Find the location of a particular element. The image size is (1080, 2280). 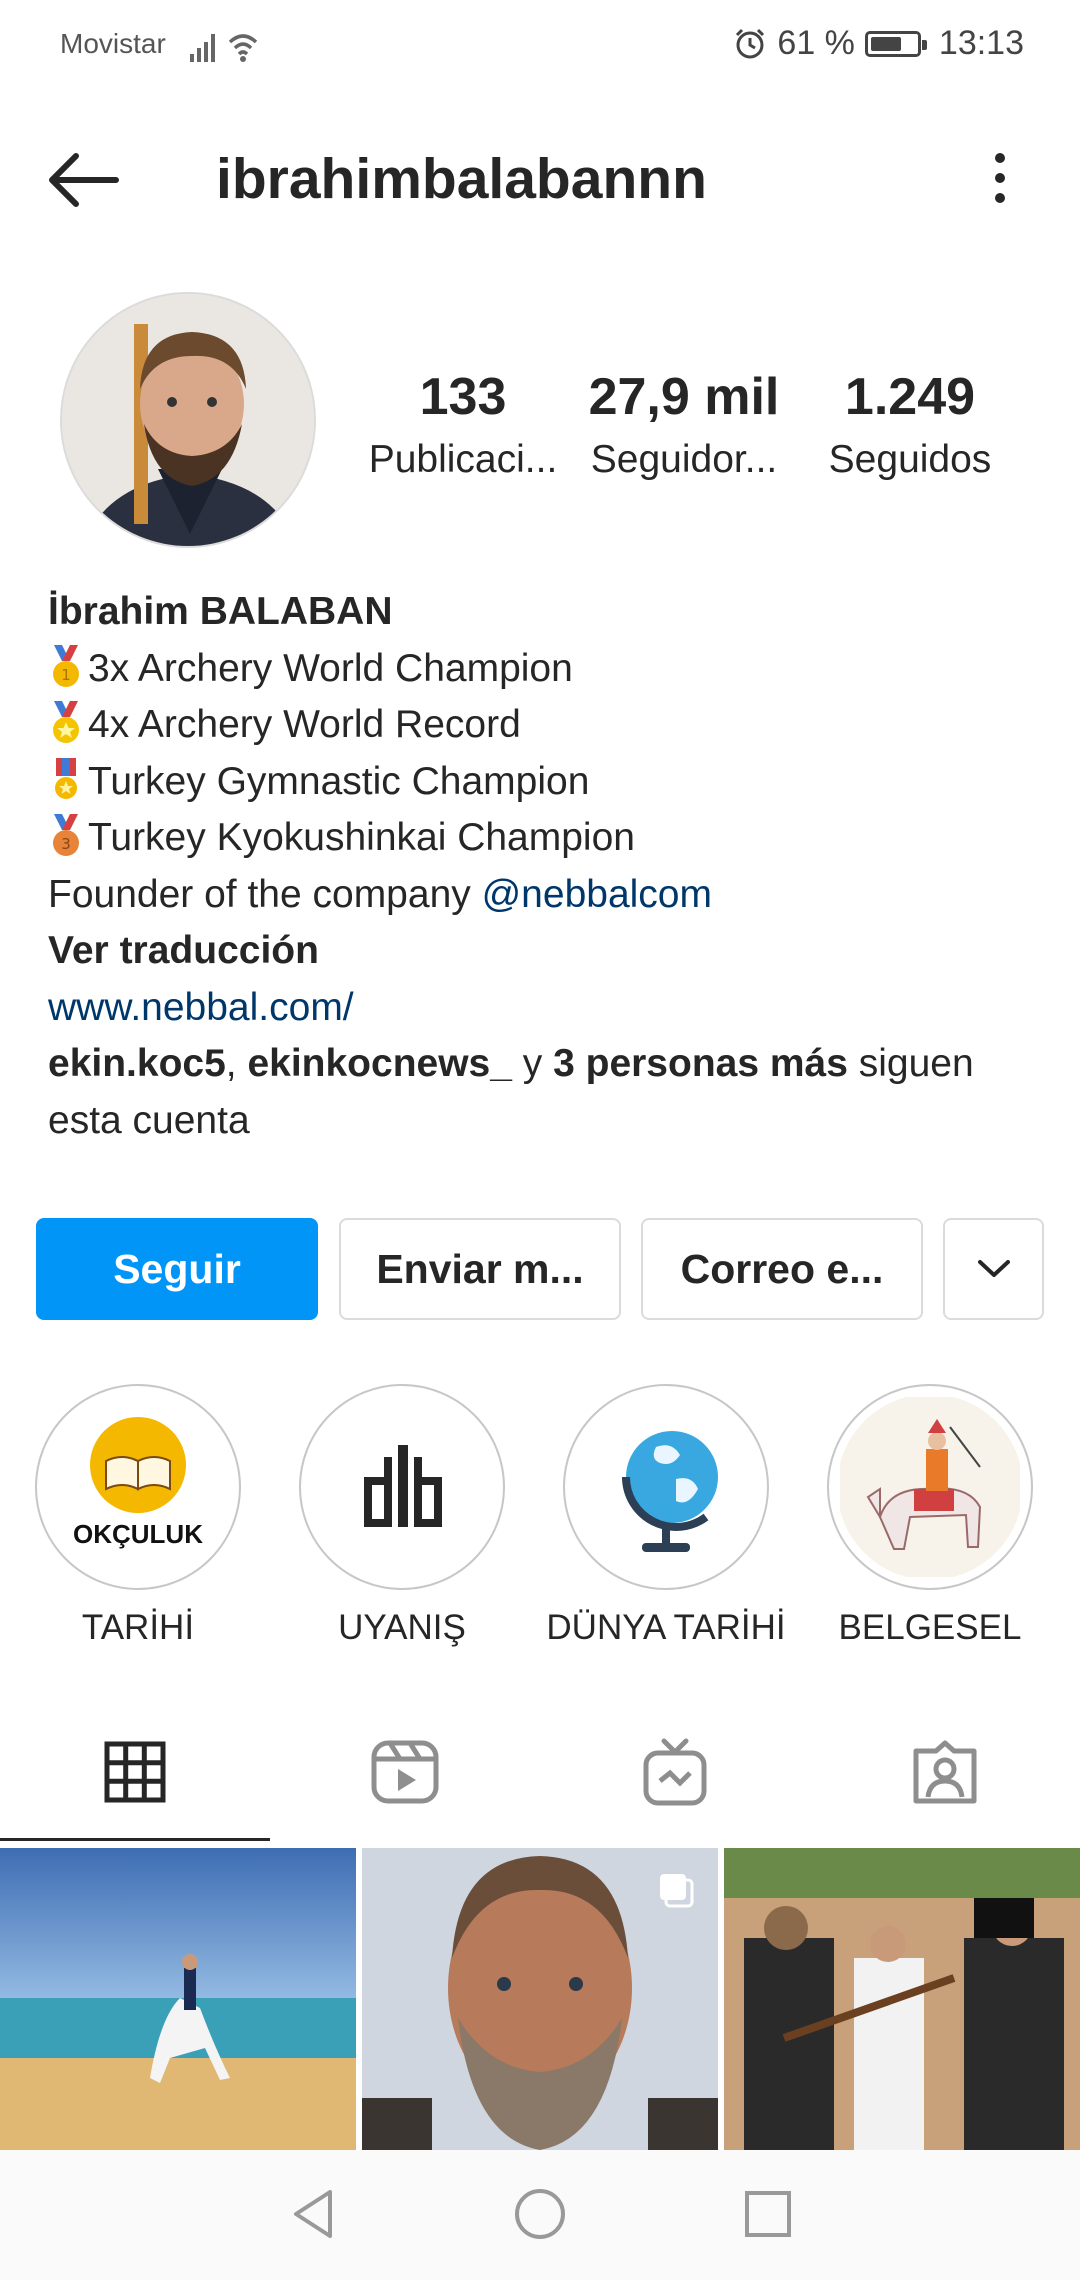

stat-following: 1.249 Seguidos is located at coordinates (910, 425).